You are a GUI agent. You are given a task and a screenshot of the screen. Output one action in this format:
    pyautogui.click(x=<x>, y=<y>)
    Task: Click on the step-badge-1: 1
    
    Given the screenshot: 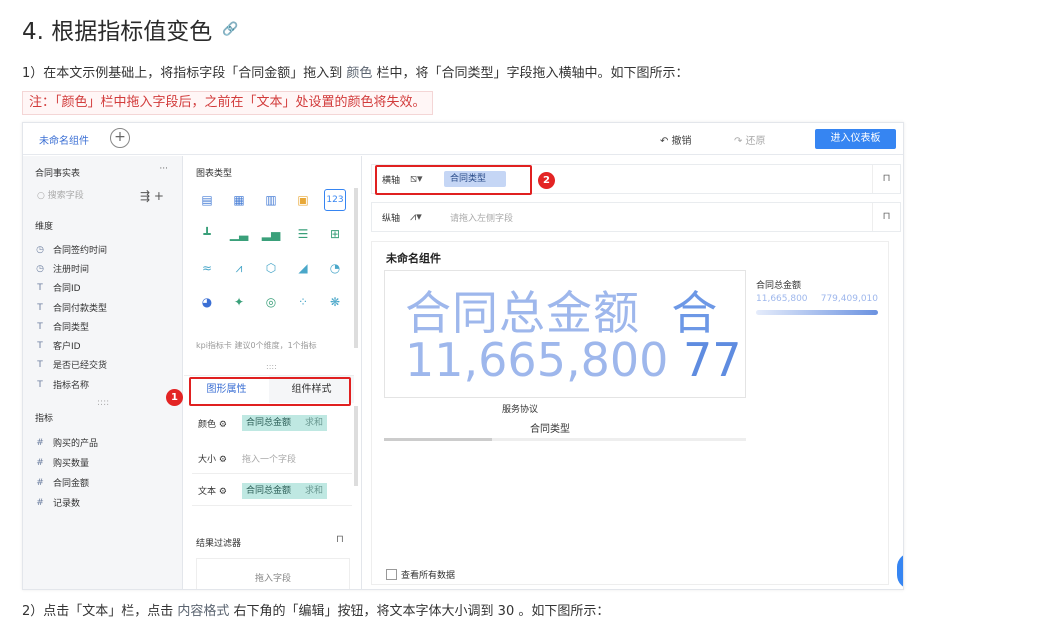 What is the action you would take?
    pyautogui.click(x=174, y=397)
    